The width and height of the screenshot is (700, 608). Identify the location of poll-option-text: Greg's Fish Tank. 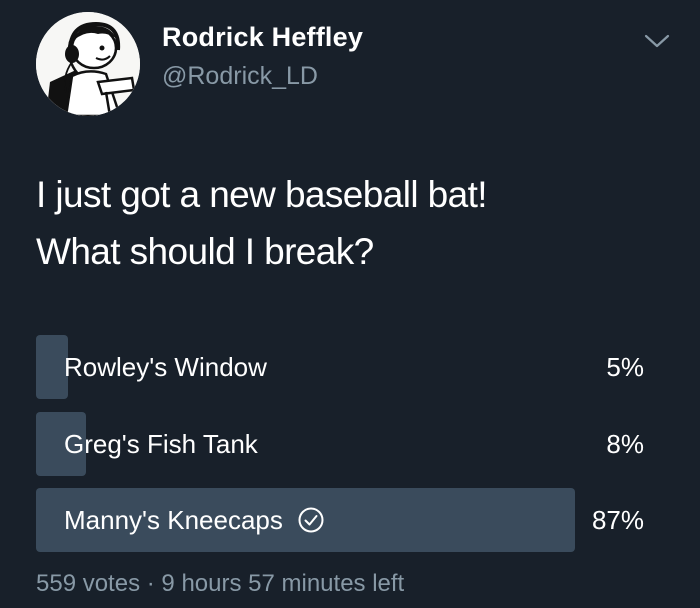
(161, 444).